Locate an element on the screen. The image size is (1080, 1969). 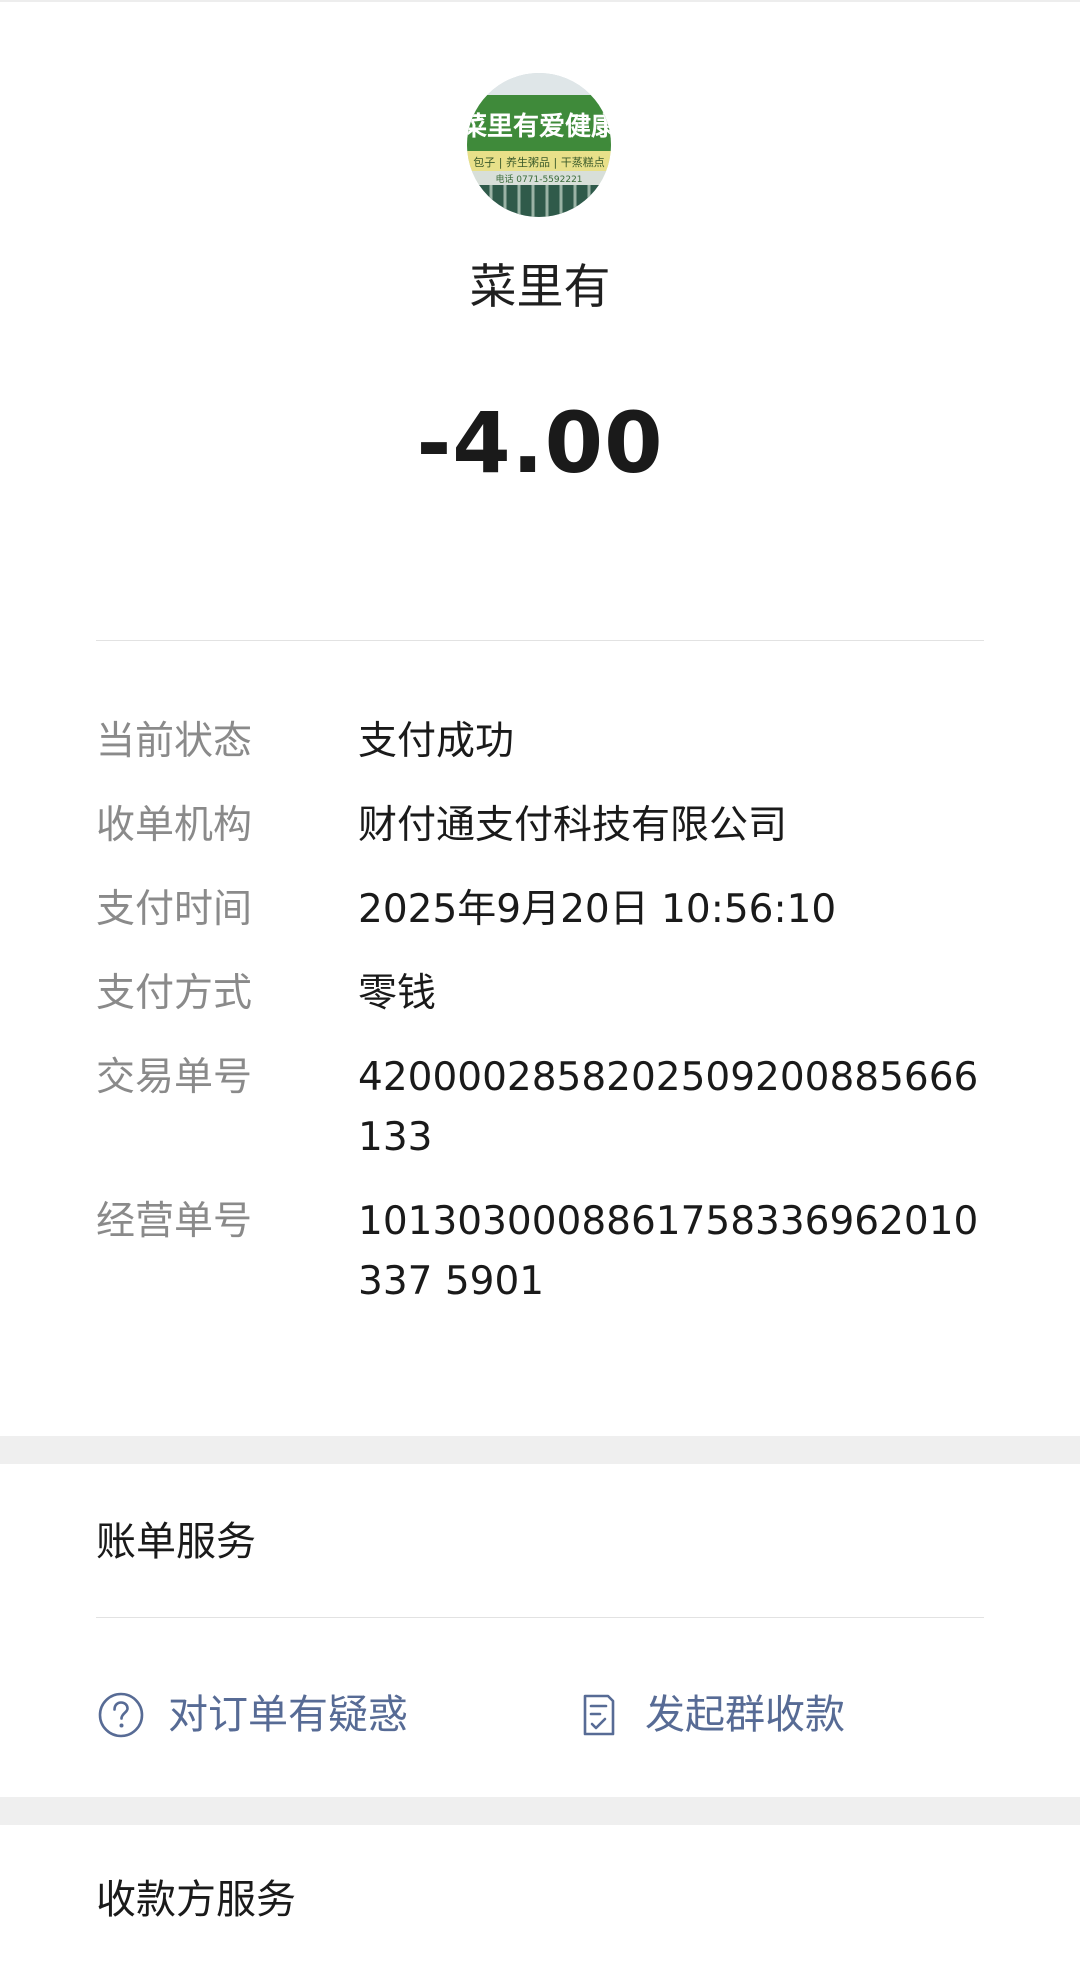
detail-label: 支付时间 is located at coordinates (174, 909).